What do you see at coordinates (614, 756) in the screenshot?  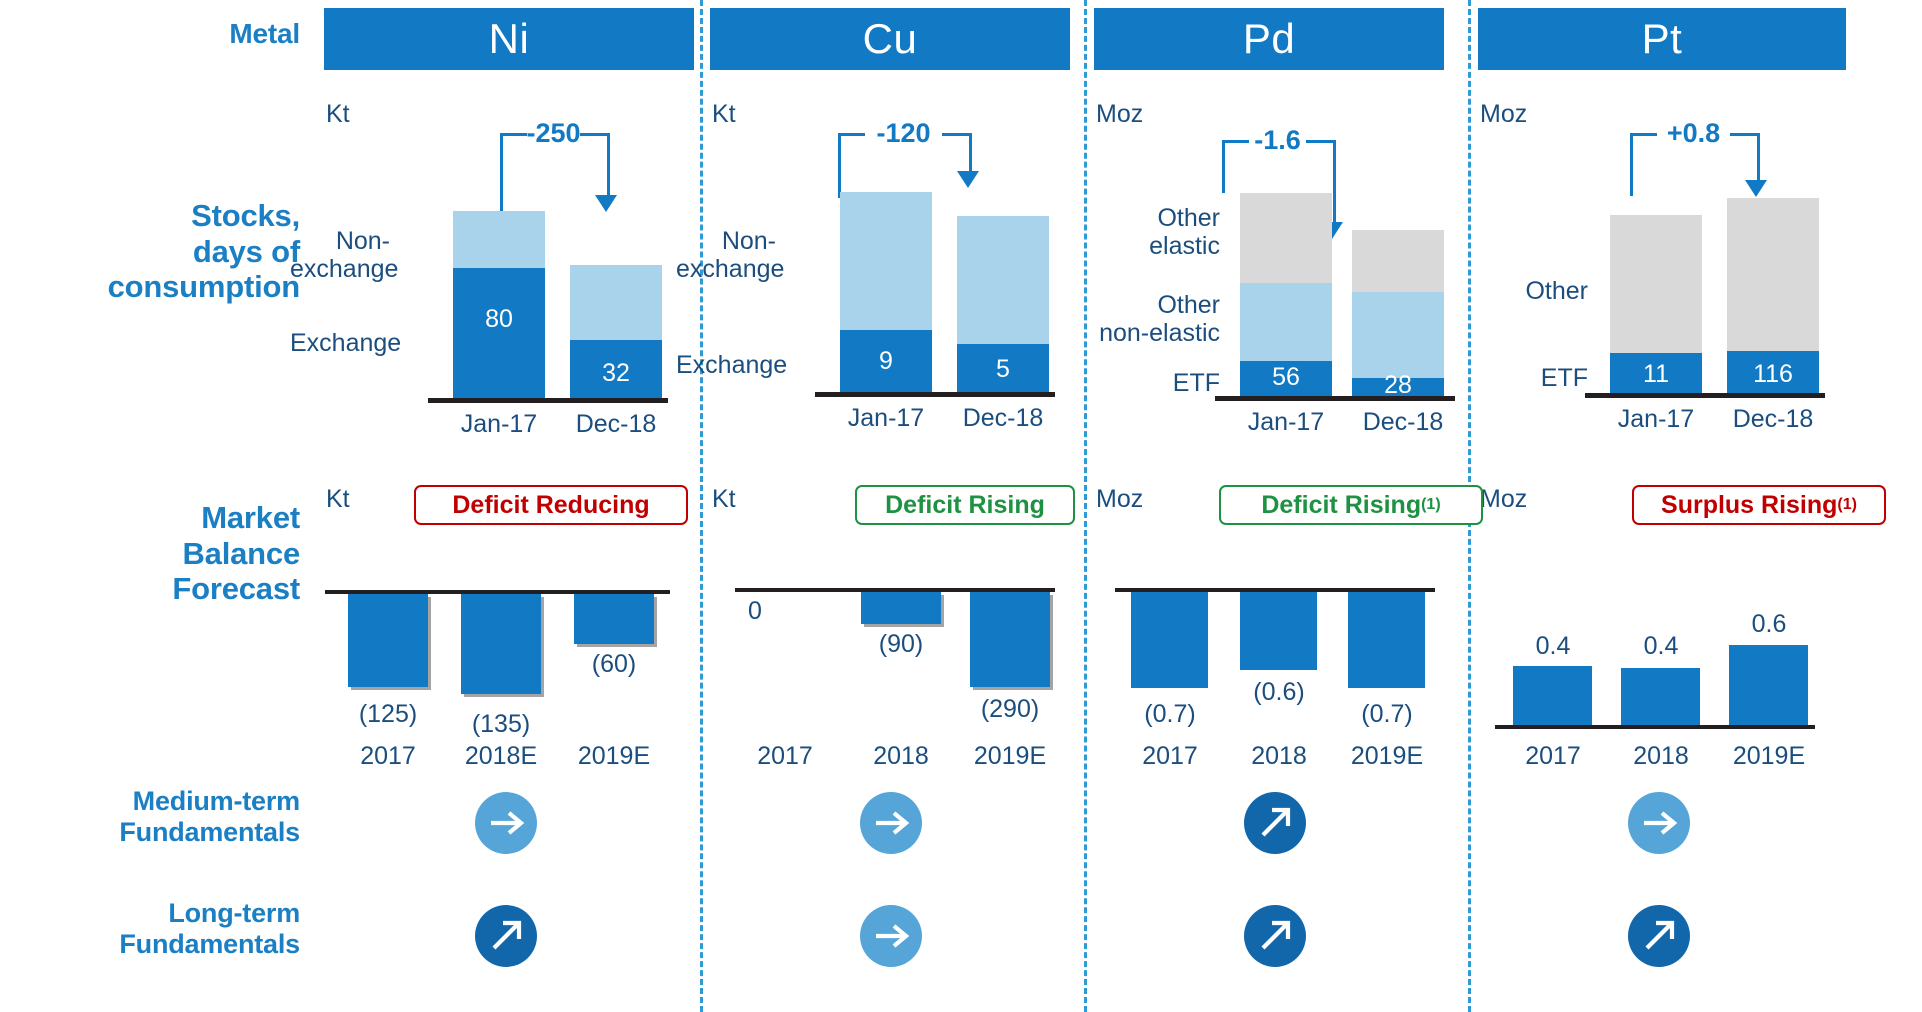 I see `ni-mbf-xtick-2019e: 2019E` at bounding box center [614, 756].